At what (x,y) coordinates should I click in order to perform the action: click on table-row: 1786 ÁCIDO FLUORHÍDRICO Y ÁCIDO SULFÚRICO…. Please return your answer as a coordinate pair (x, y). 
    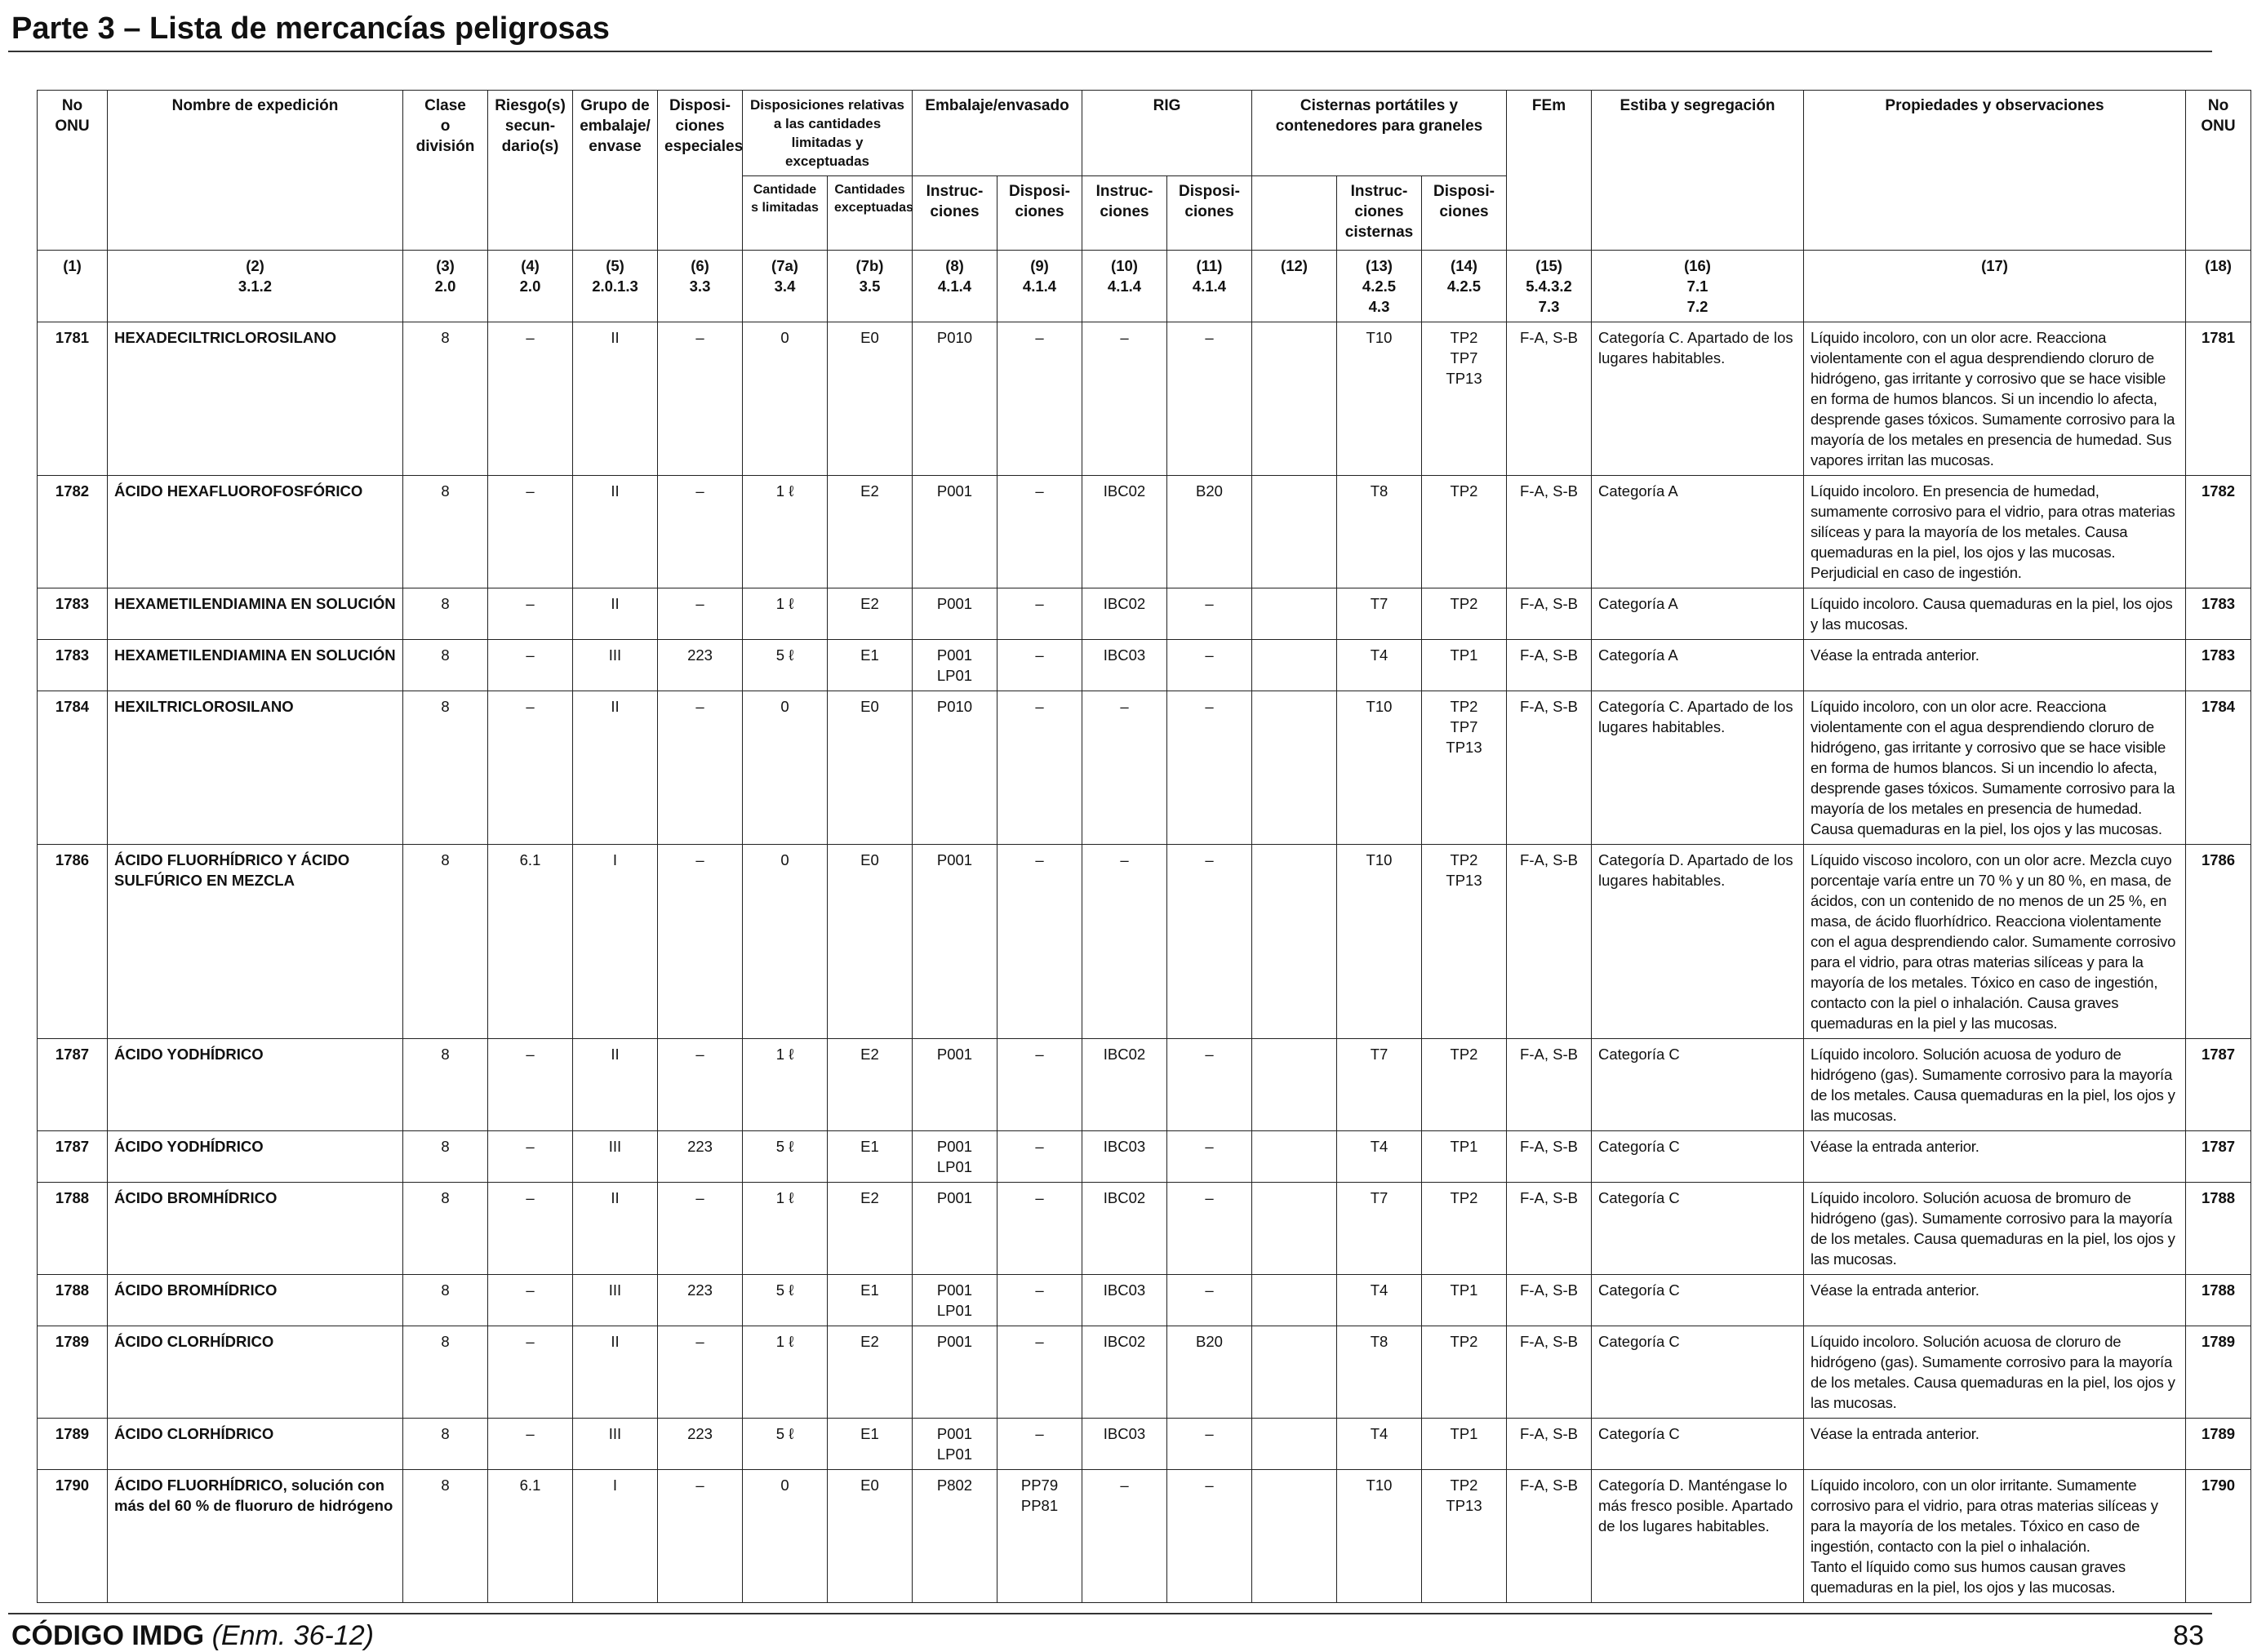
    Looking at the image, I should click on (1144, 941).